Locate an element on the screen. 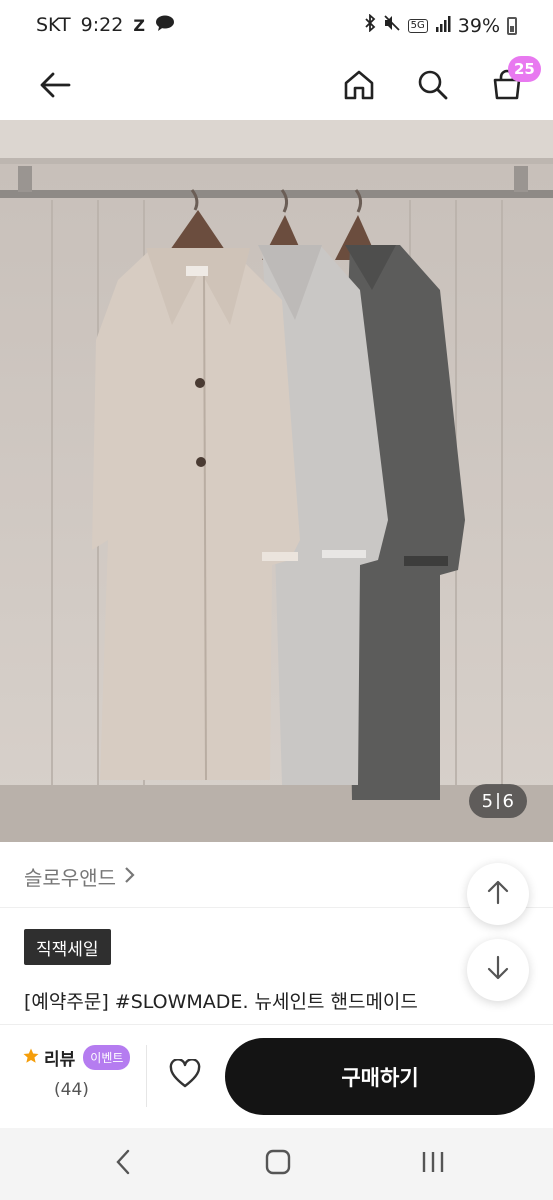  scroll-bottom-button is located at coordinates (498, 970).